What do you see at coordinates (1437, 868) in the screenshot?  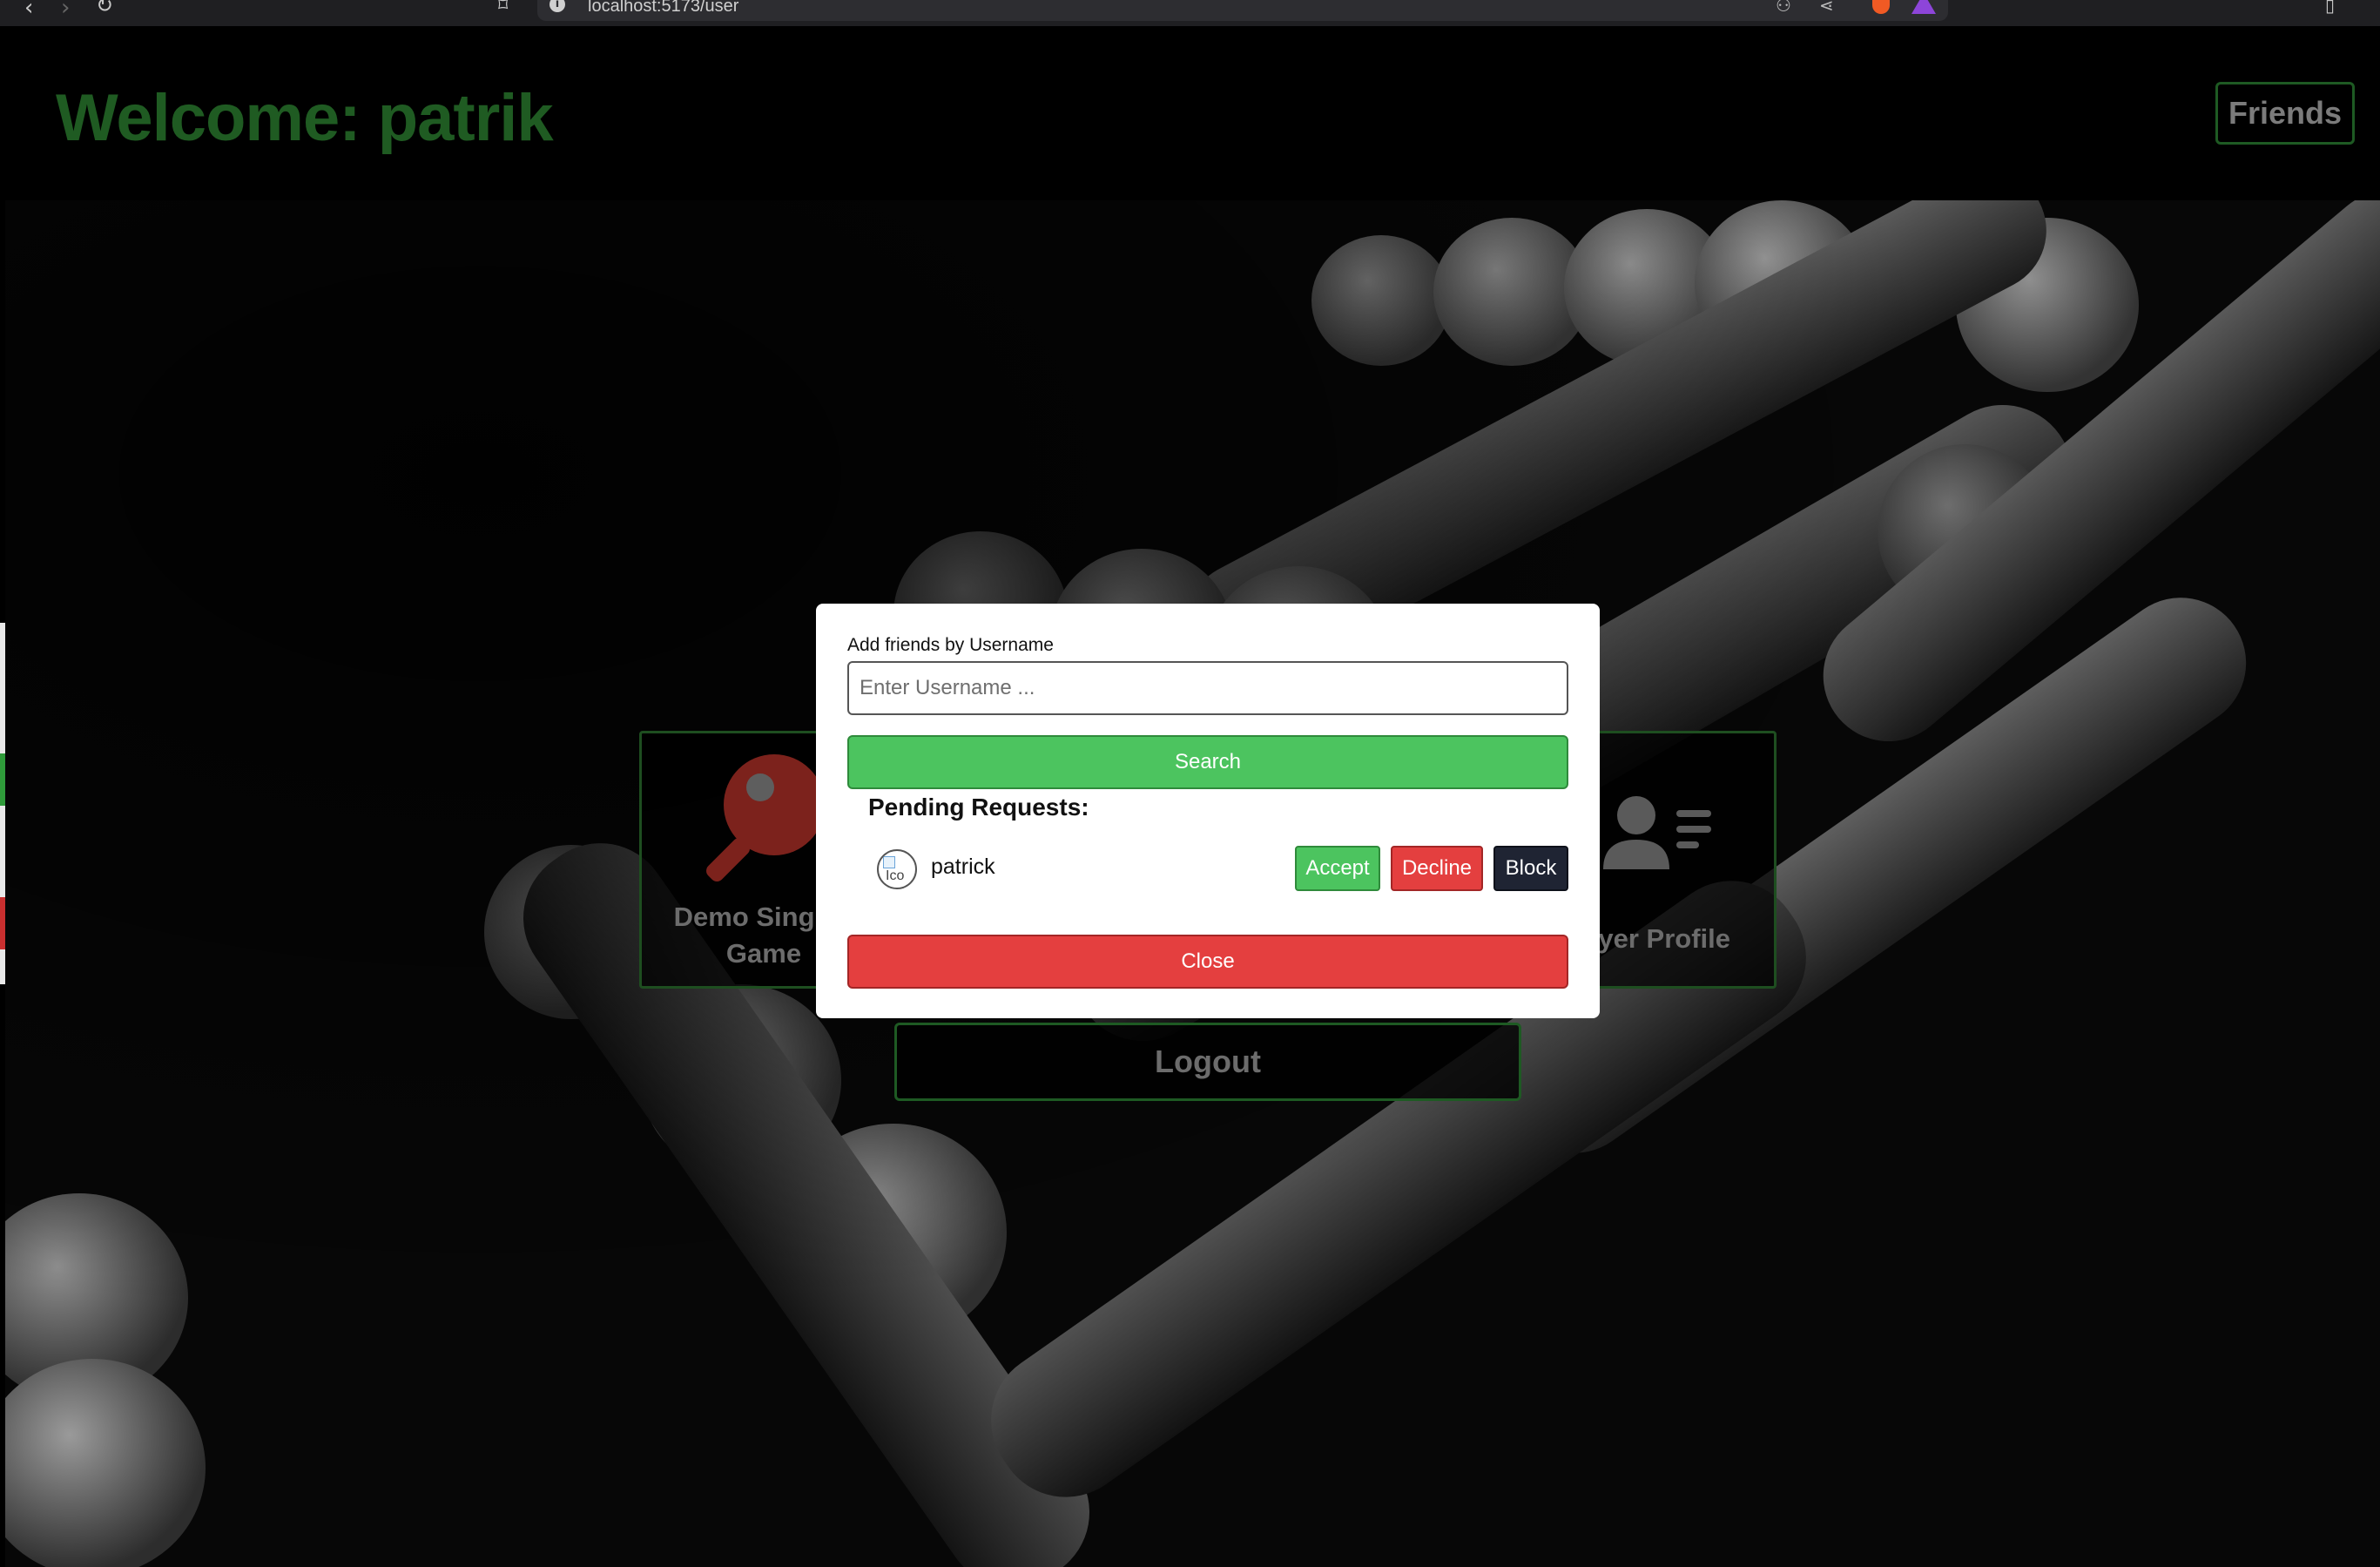 I see `decline-button: Decline` at bounding box center [1437, 868].